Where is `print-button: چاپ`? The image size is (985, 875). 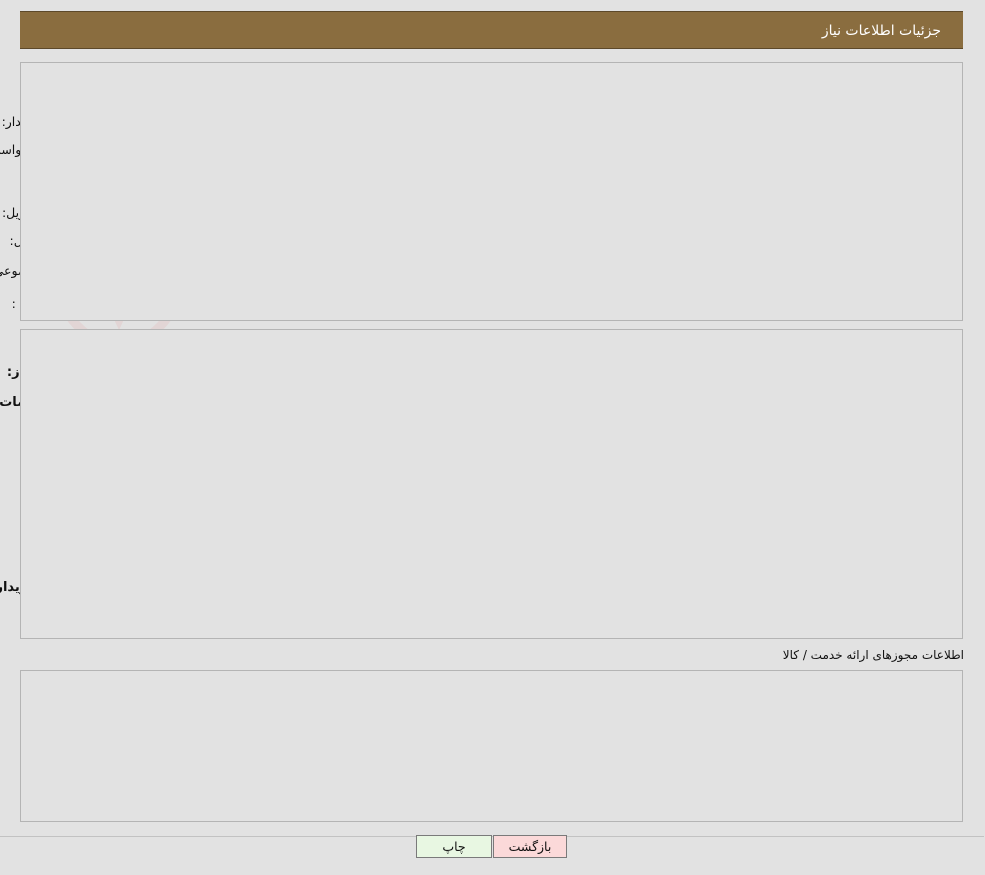
print-button: چاپ is located at coordinates (455, 846).